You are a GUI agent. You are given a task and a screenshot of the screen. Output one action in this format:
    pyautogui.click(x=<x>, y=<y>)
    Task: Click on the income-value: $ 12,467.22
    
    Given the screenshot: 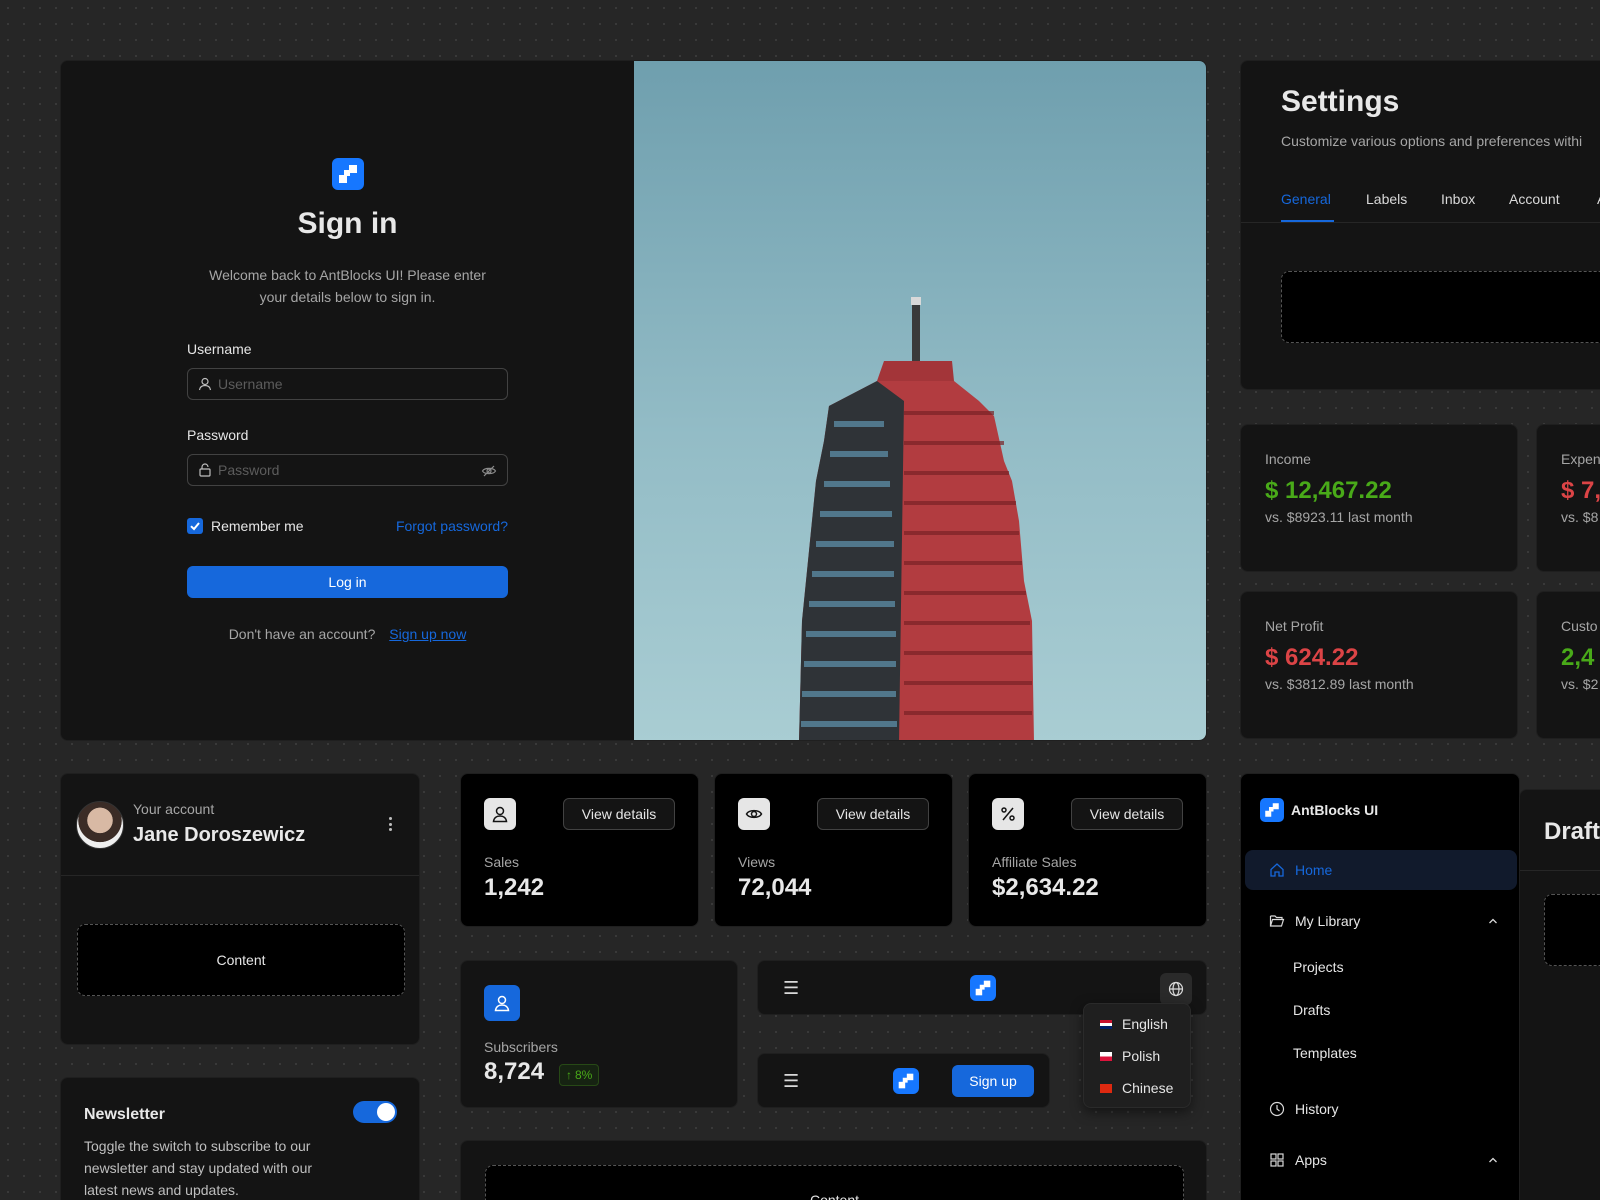 What is the action you would take?
    pyautogui.click(x=1328, y=490)
    